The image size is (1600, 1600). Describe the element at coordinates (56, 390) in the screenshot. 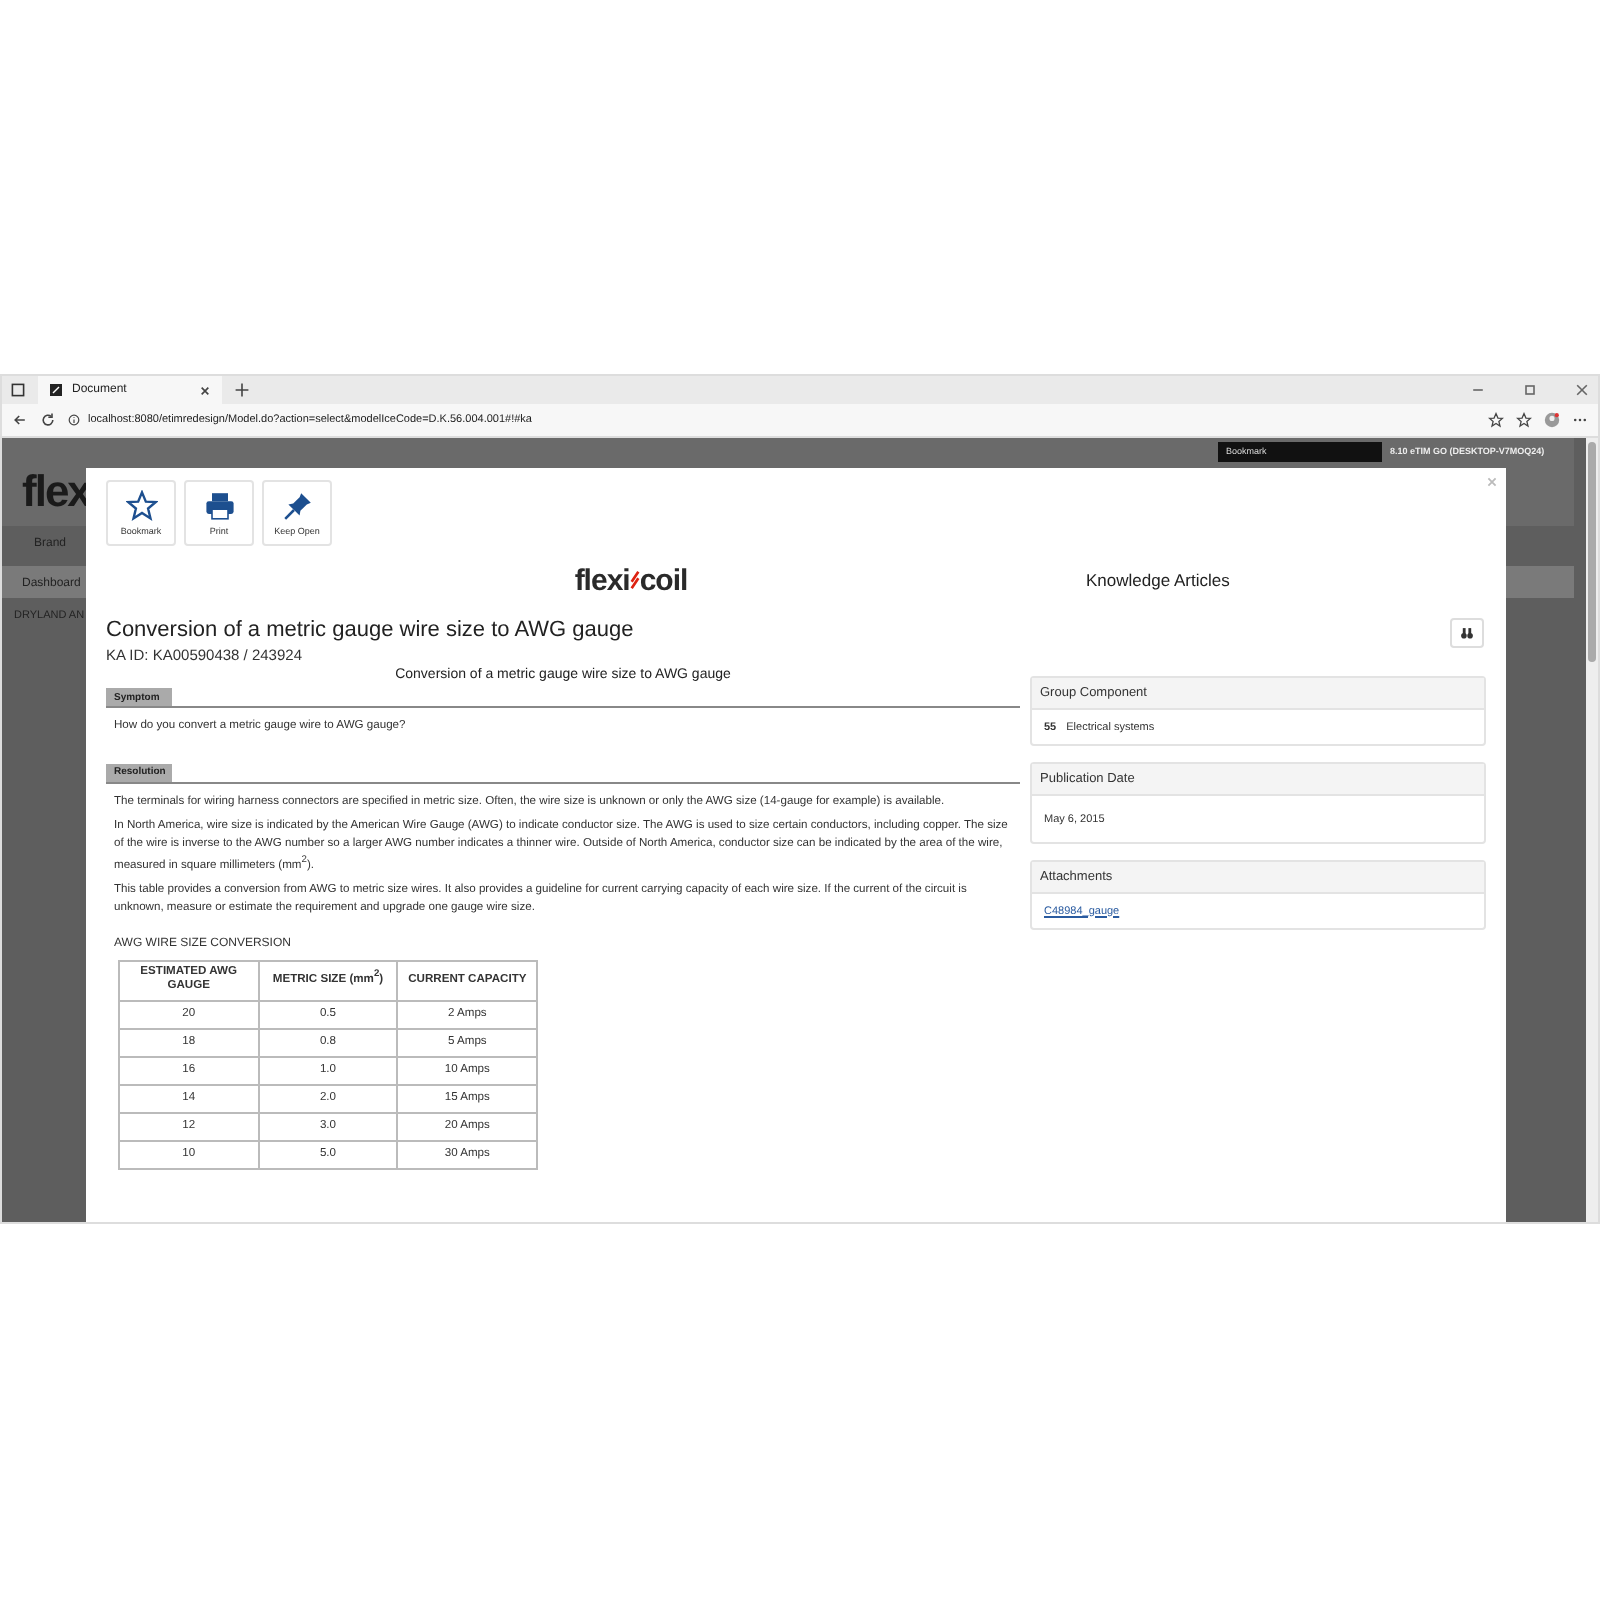

I see `page-icon` at that location.